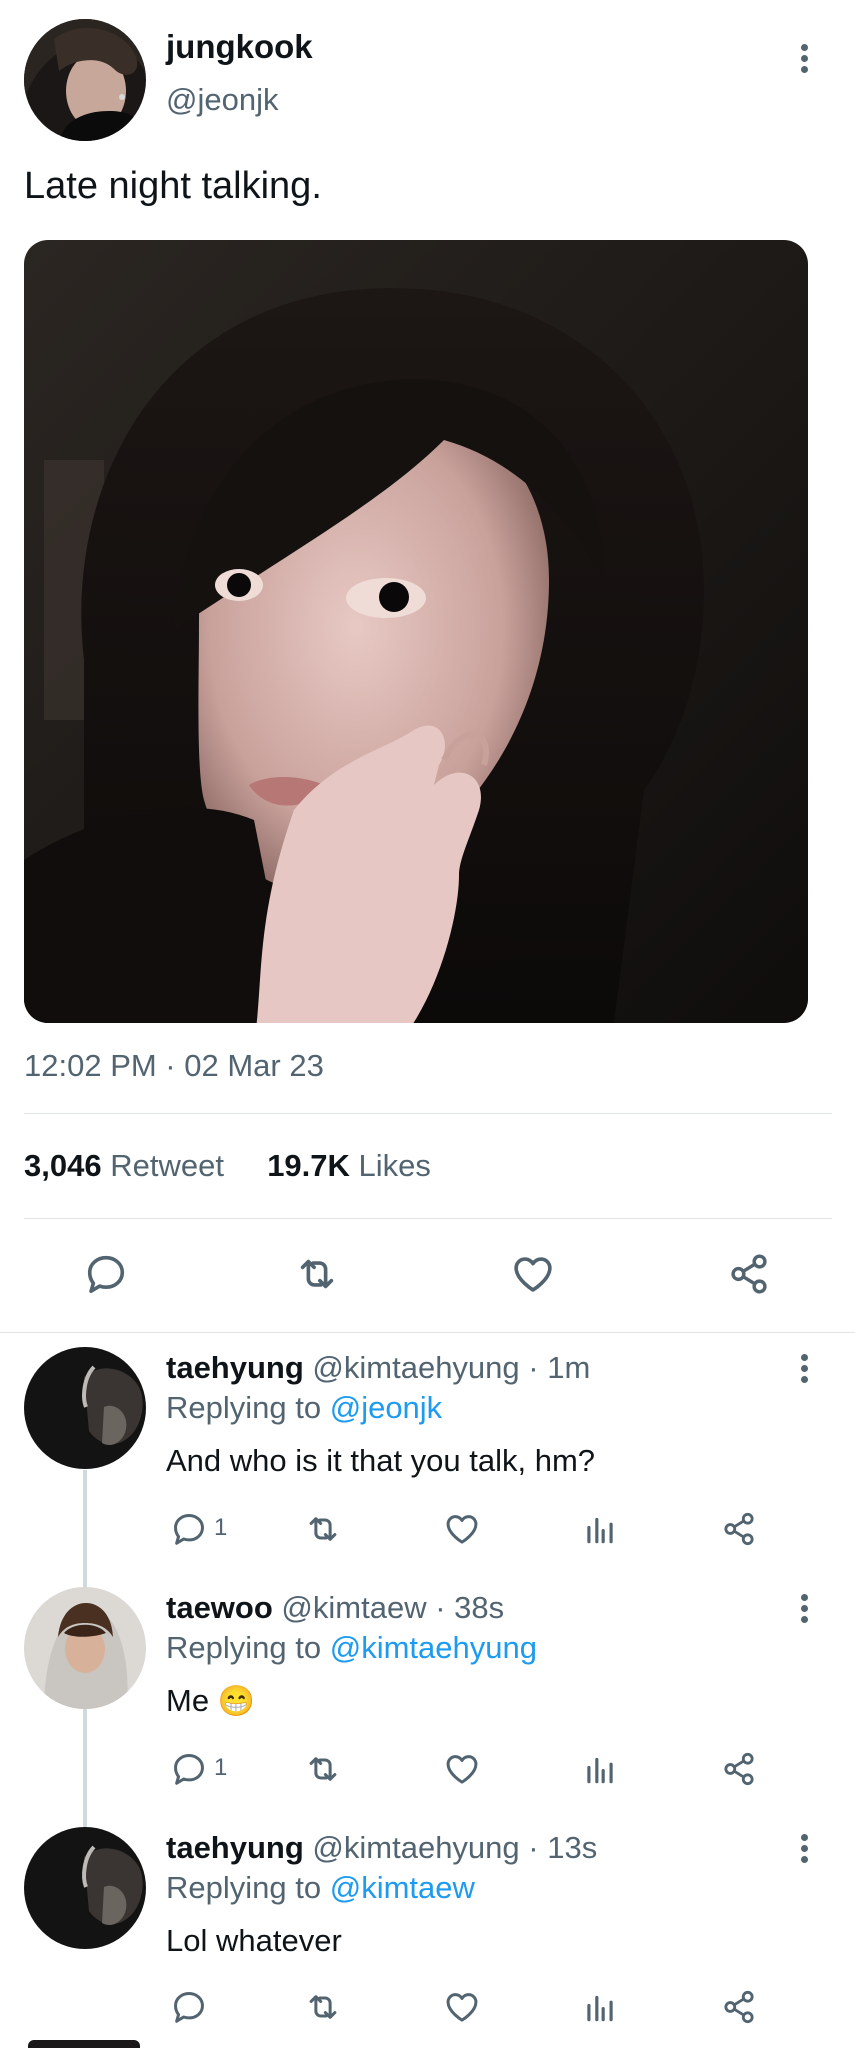 Image resolution: width=855 pixels, height=2048 pixels. What do you see at coordinates (386, 1407) in the screenshot?
I see `replying-to-link: @jeonjk` at bounding box center [386, 1407].